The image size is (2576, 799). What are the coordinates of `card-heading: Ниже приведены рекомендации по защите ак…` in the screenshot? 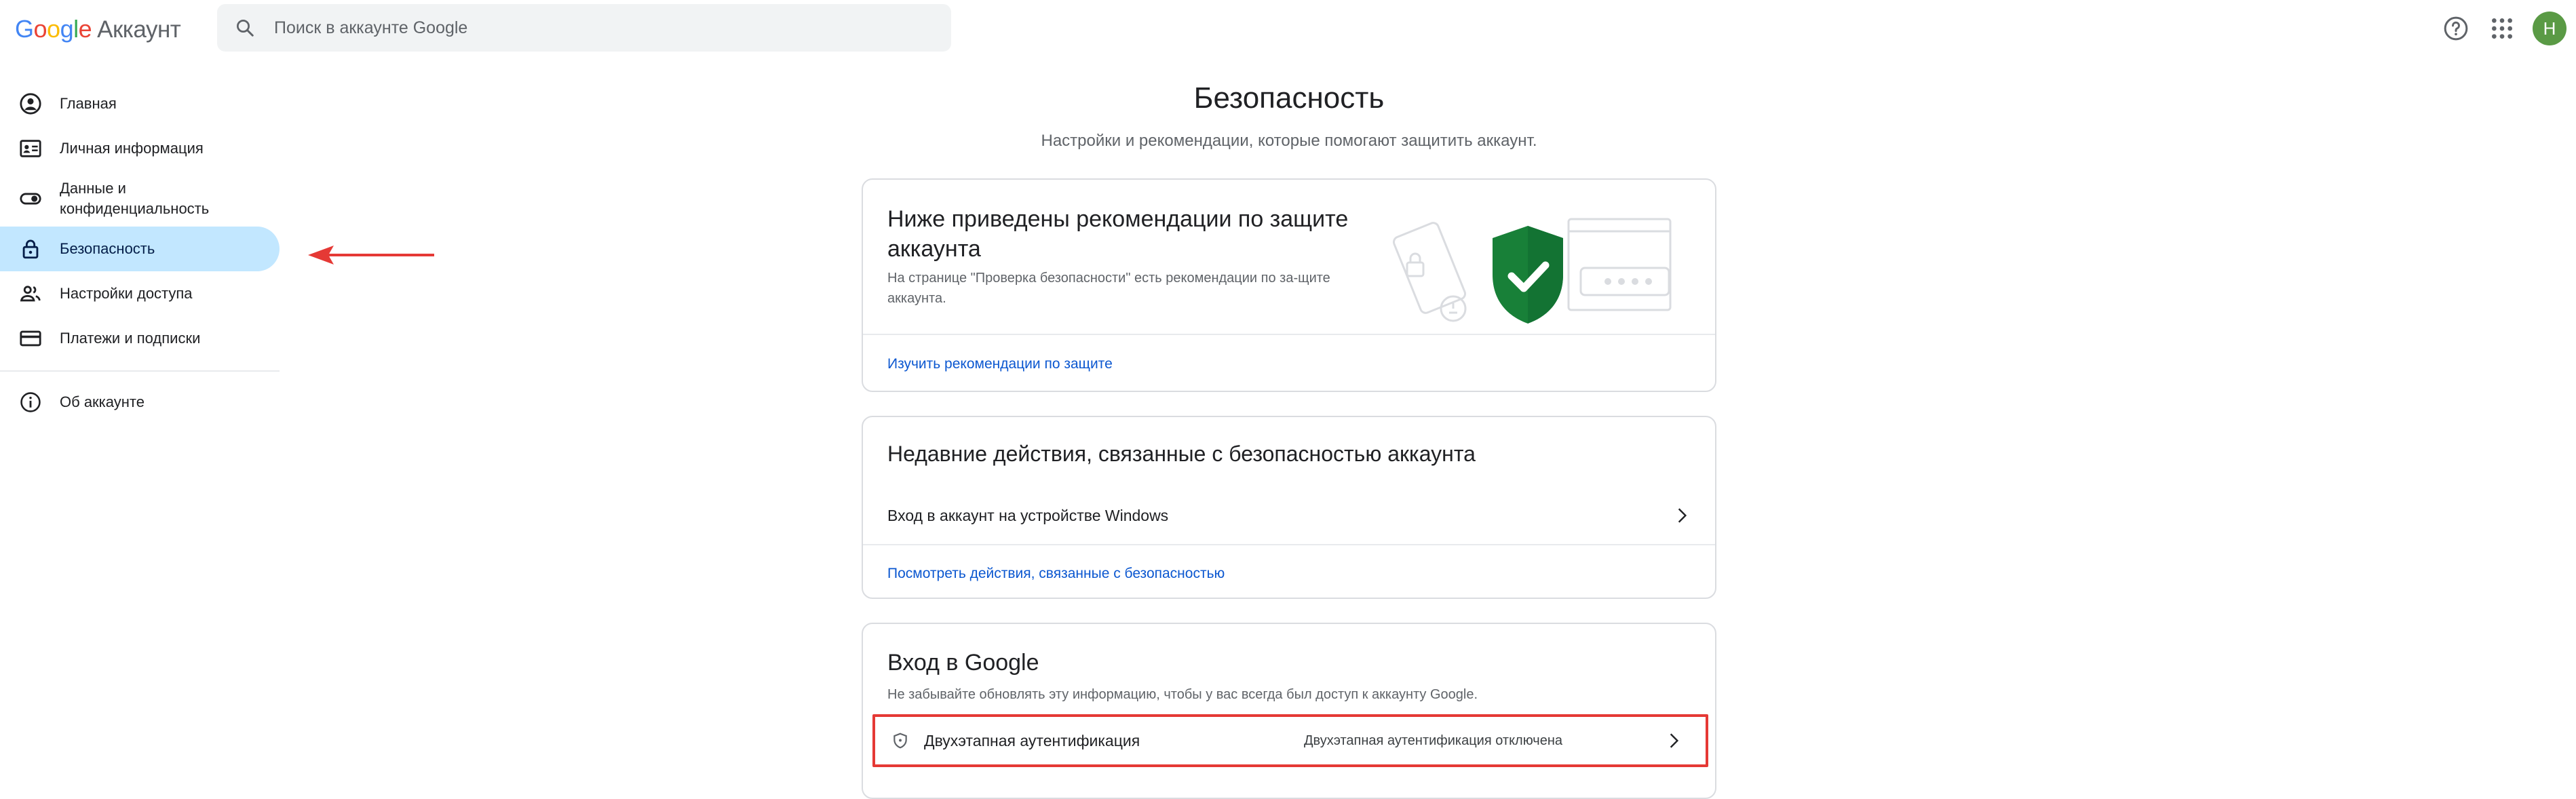 It's located at (1118, 234).